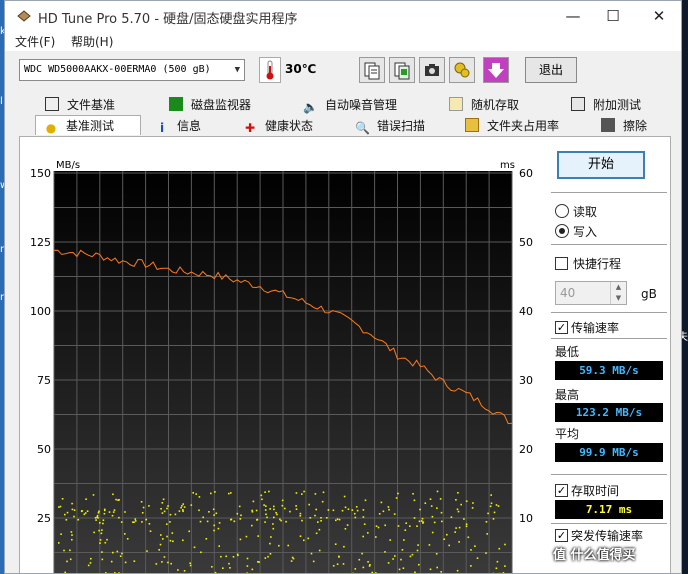  What do you see at coordinates (618, 287) in the screenshot?
I see `spin-up-icon: ▲` at bounding box center [618, 287].